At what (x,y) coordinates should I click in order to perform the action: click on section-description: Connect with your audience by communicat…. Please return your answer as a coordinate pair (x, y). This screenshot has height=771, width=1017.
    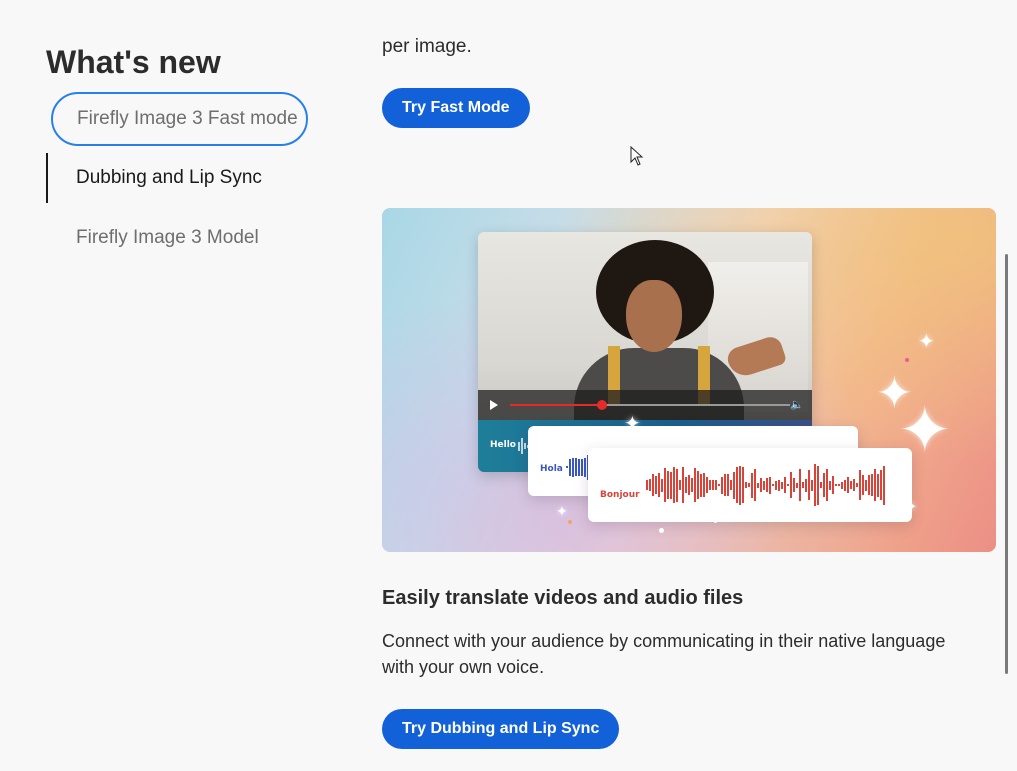
    Looking at the image, I should click on (664, 654).